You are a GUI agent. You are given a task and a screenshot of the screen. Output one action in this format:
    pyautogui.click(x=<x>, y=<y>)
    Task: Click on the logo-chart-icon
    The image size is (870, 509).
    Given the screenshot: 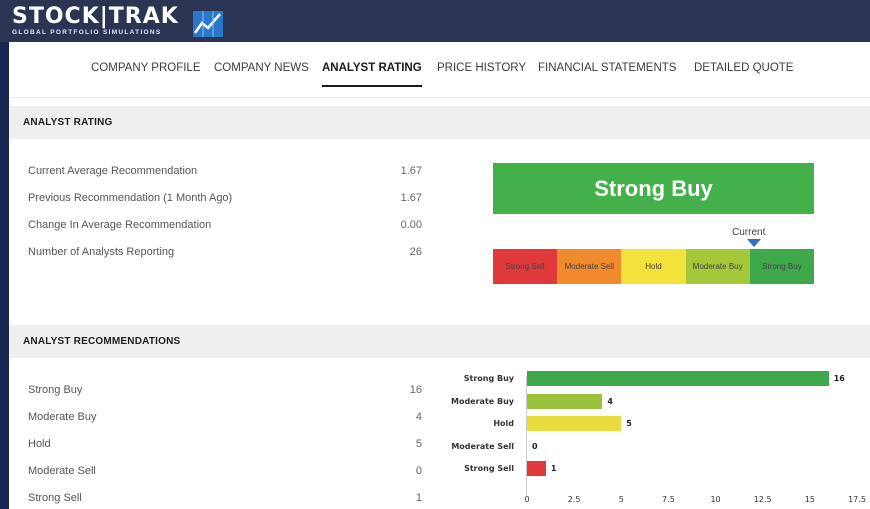 What is the action you would take?
    pyautogui.click(x=208, y=24)
    